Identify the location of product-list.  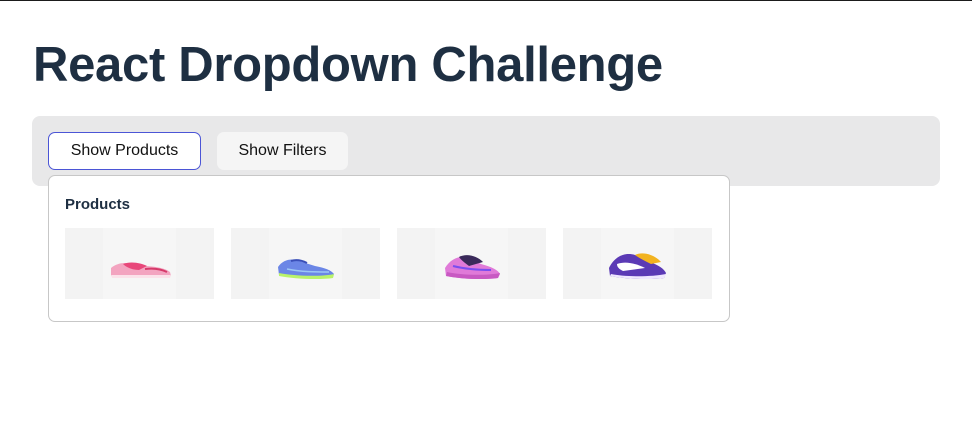
(388, 263).